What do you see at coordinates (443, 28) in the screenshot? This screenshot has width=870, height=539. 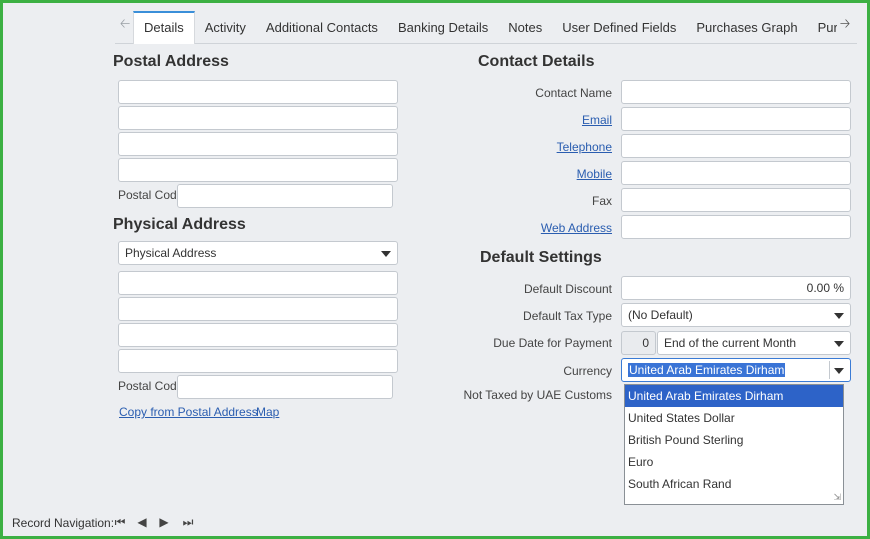 I see `tab-banking-details: Banking Details` at bounding box center [443, 28].